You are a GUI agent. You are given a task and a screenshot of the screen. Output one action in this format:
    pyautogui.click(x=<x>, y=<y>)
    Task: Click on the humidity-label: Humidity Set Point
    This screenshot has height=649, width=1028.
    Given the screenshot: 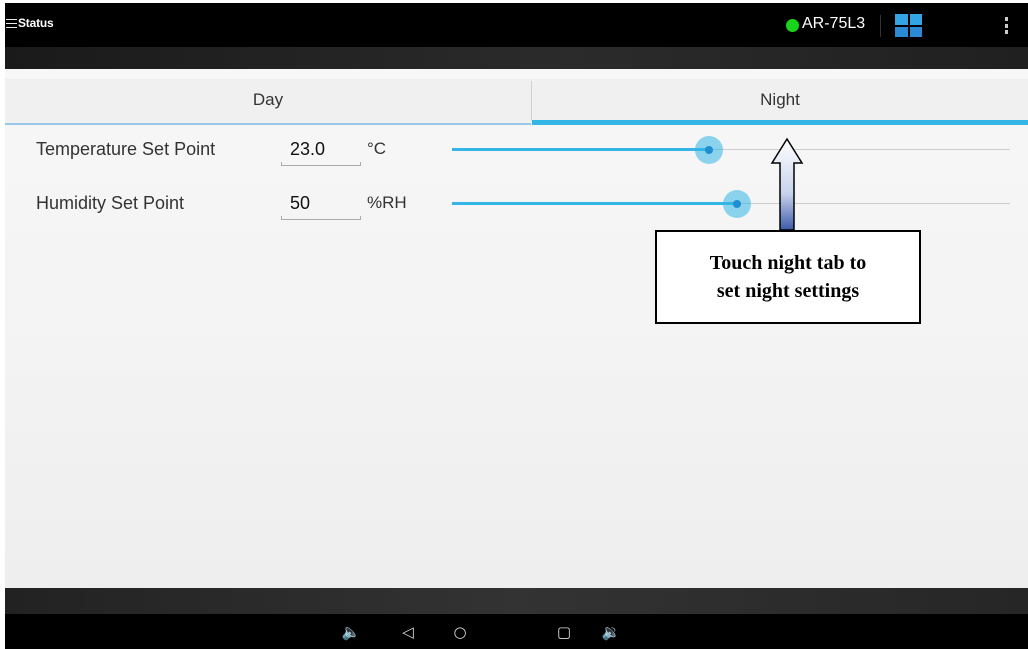 What is the action you would take?
    pyautogui.click(x=110, y=203)
    